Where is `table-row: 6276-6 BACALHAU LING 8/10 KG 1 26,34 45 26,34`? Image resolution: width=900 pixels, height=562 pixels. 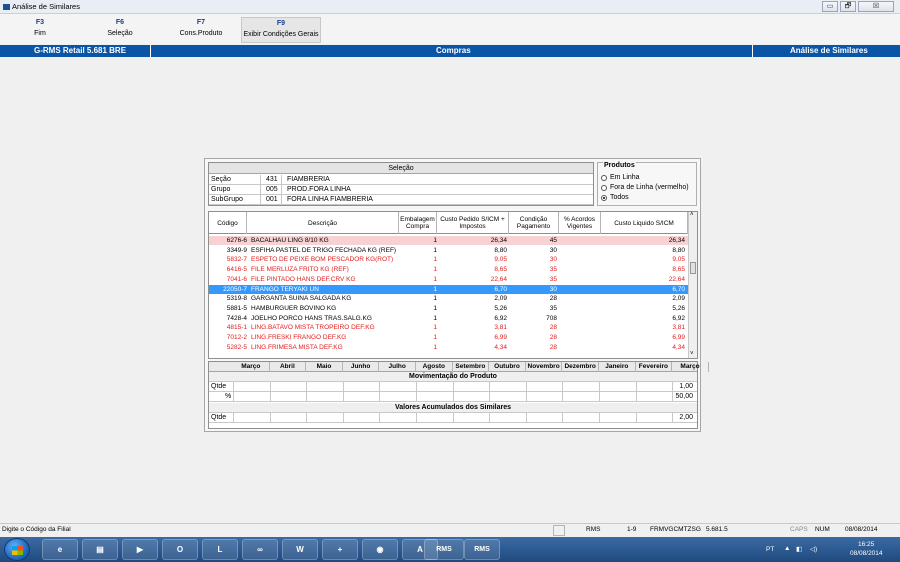 table-row: 6276-6 BACALHAU LING 8/10 KG 1 26,34 45 26,34 is located at coordinates (448, 240).